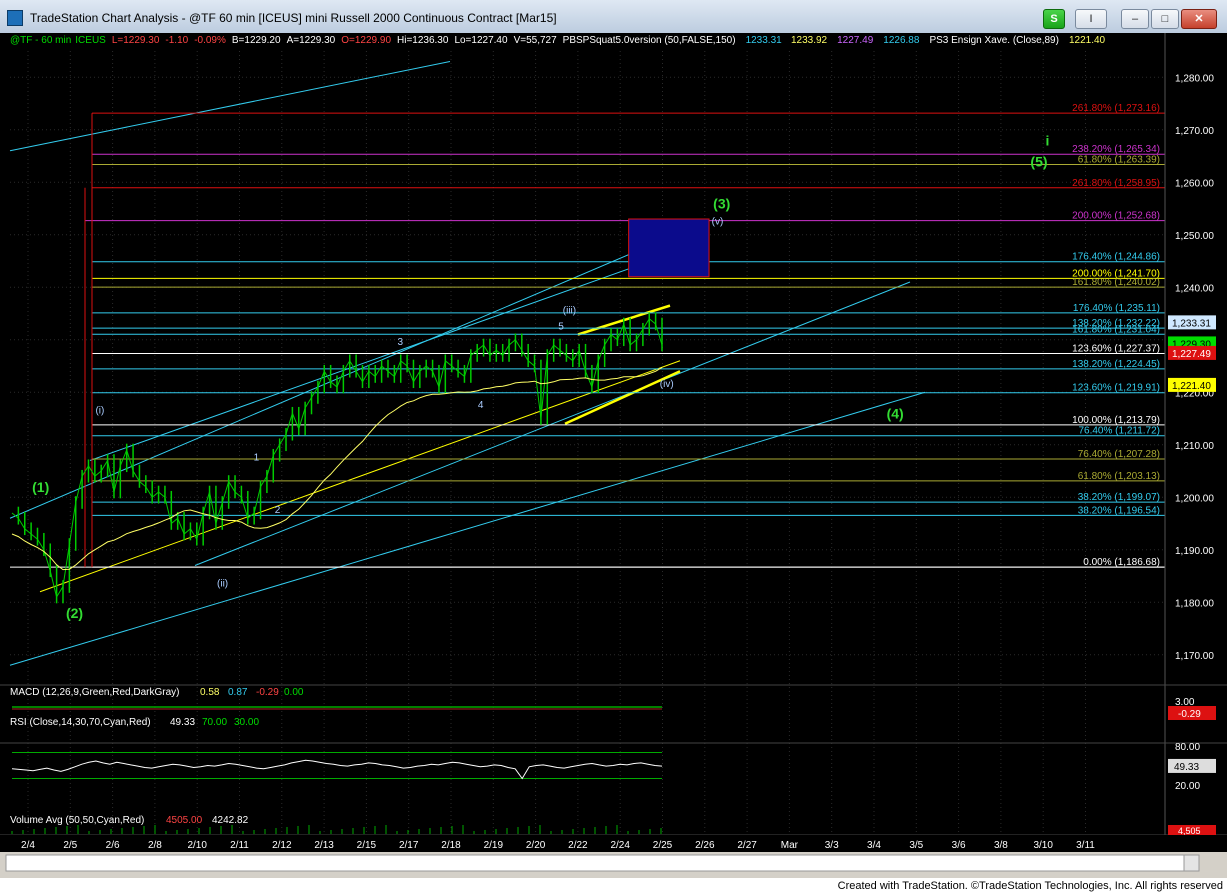 This screenshot has height=895, width=1227. Describe the element at coordinates (1085, 845) in the screenshot. I see `x-tick-label: 3/11` at that location.